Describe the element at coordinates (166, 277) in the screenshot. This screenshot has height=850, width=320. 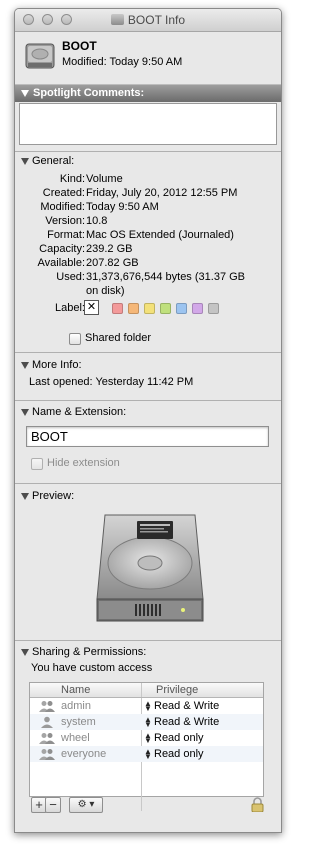
I see `row-value: 31,373,676,544 bytes (31.37 GB` at that location.